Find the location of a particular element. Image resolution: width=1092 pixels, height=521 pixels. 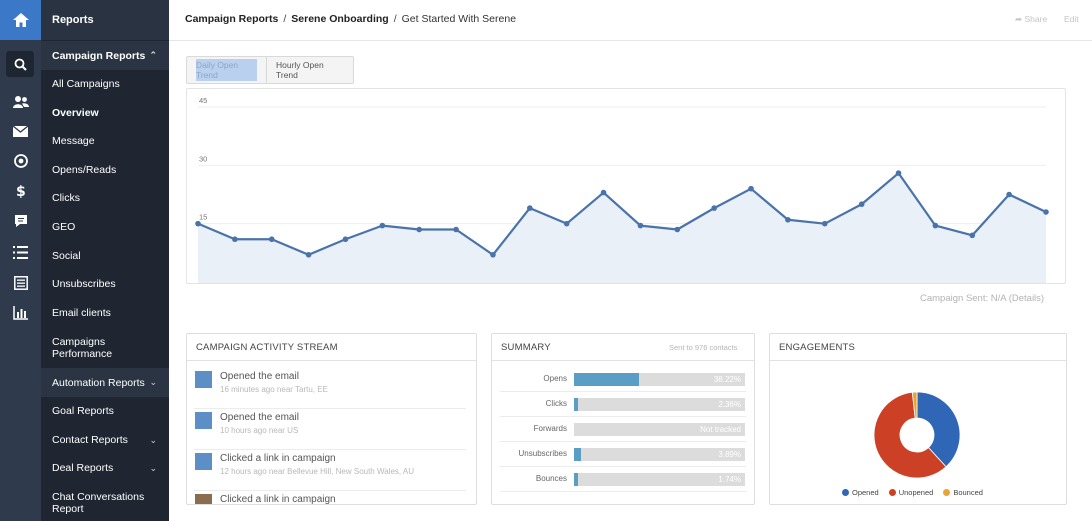

home-icon is located at coordinates (20, 20).